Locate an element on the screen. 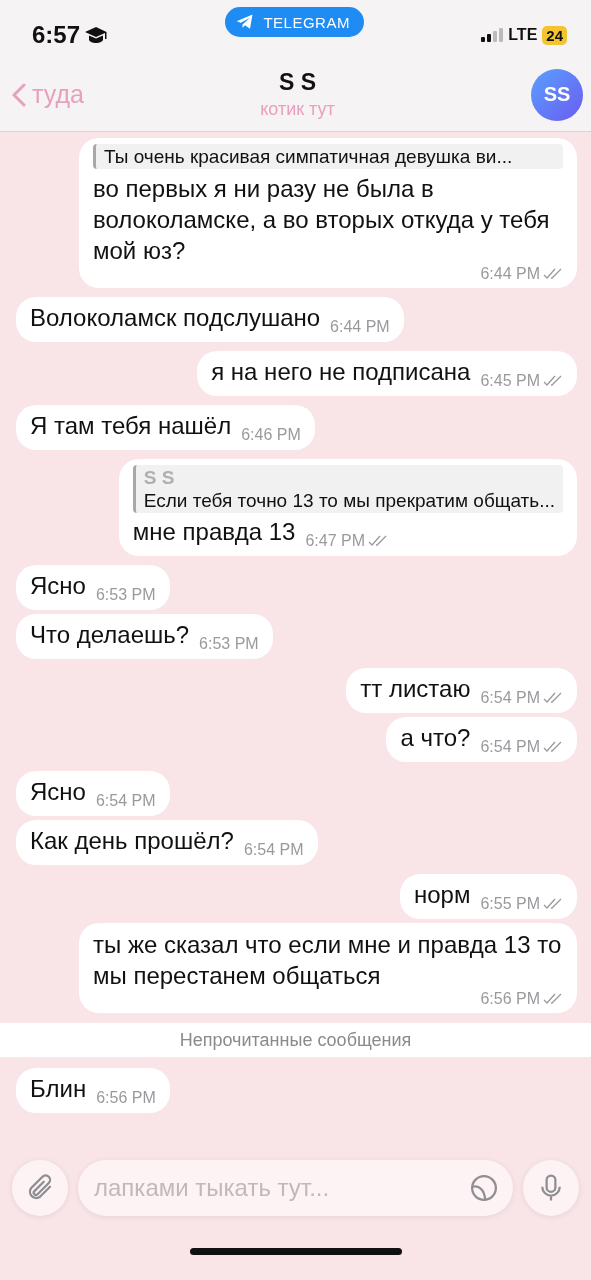  network-label: LTE is located at coordinates (523, 35).